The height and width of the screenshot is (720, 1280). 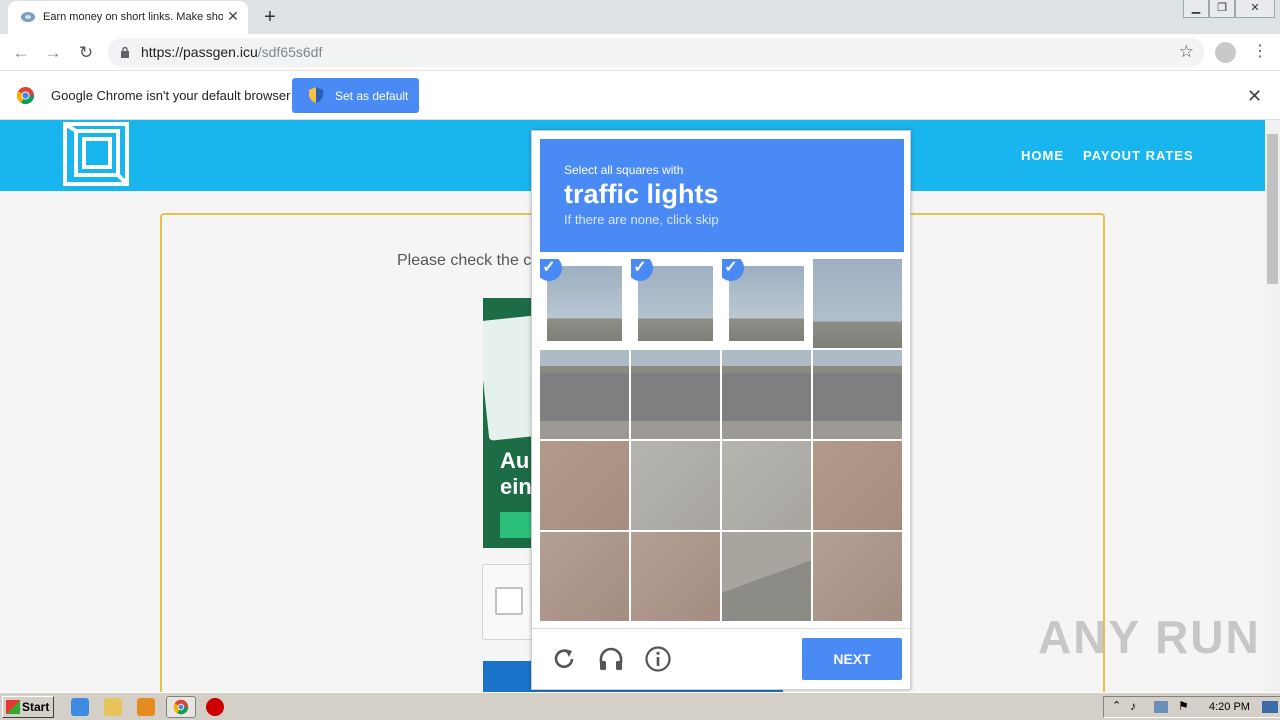 I want to click on network-icon, so click(x=1161, y=707).